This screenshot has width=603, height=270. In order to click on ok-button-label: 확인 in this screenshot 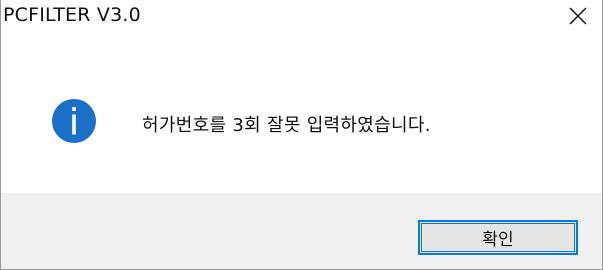, I will do `click(498, 240)`.